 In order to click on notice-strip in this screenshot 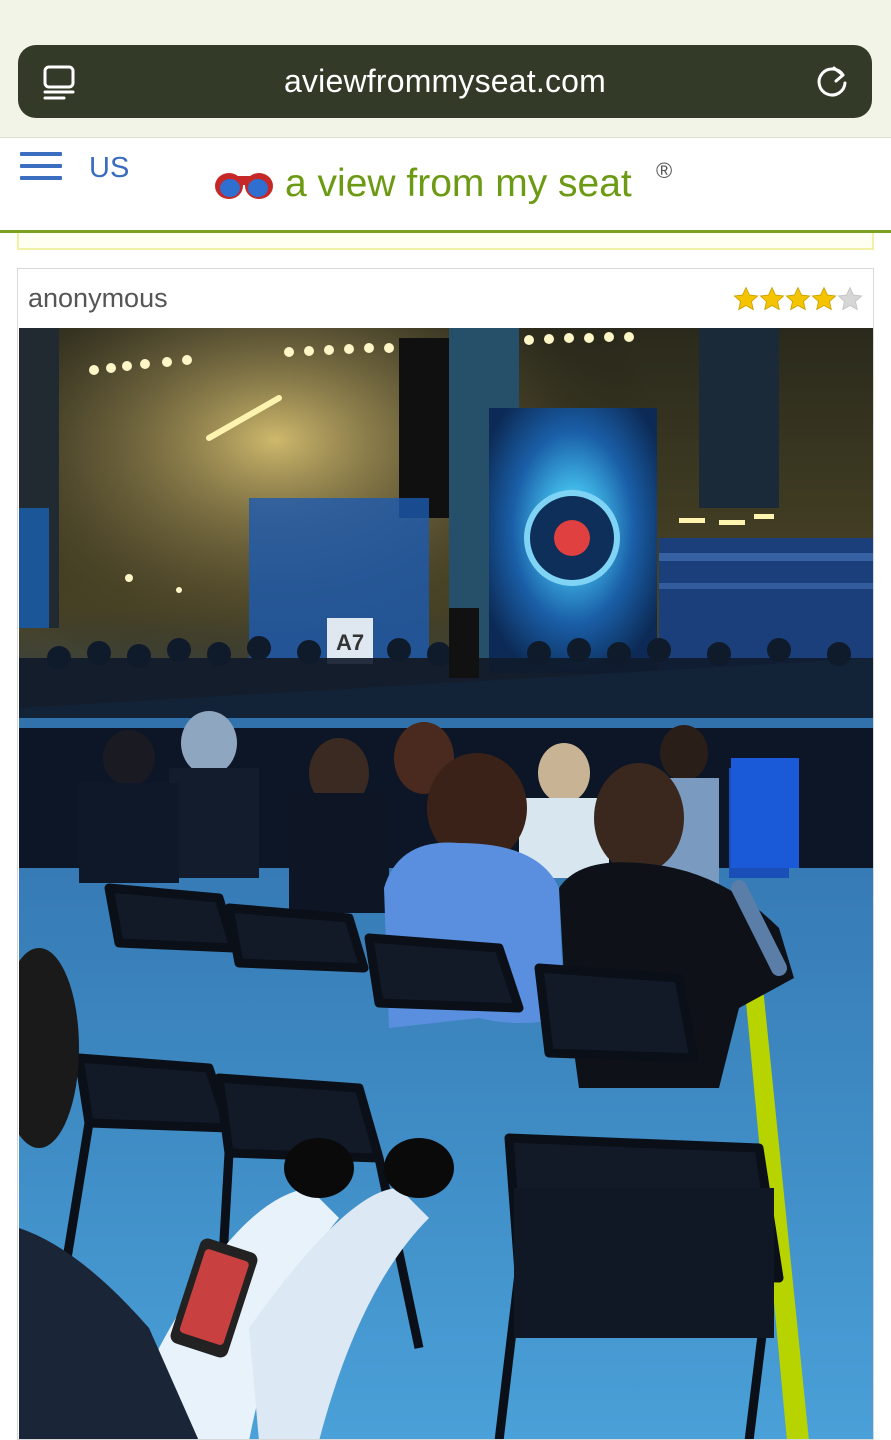, I will do `click(445, 241)`.